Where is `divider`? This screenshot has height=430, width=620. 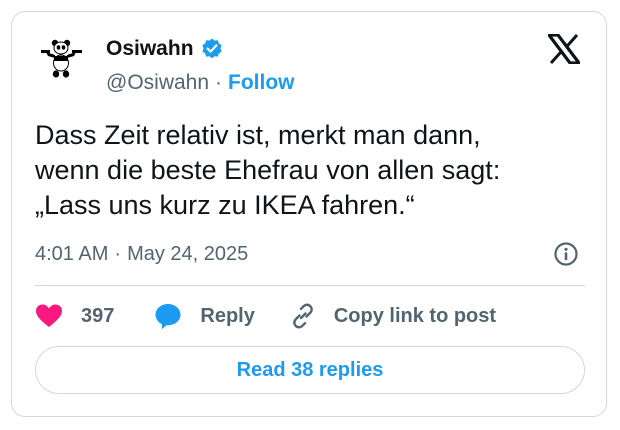 divider is located at coordinates (310, 285).